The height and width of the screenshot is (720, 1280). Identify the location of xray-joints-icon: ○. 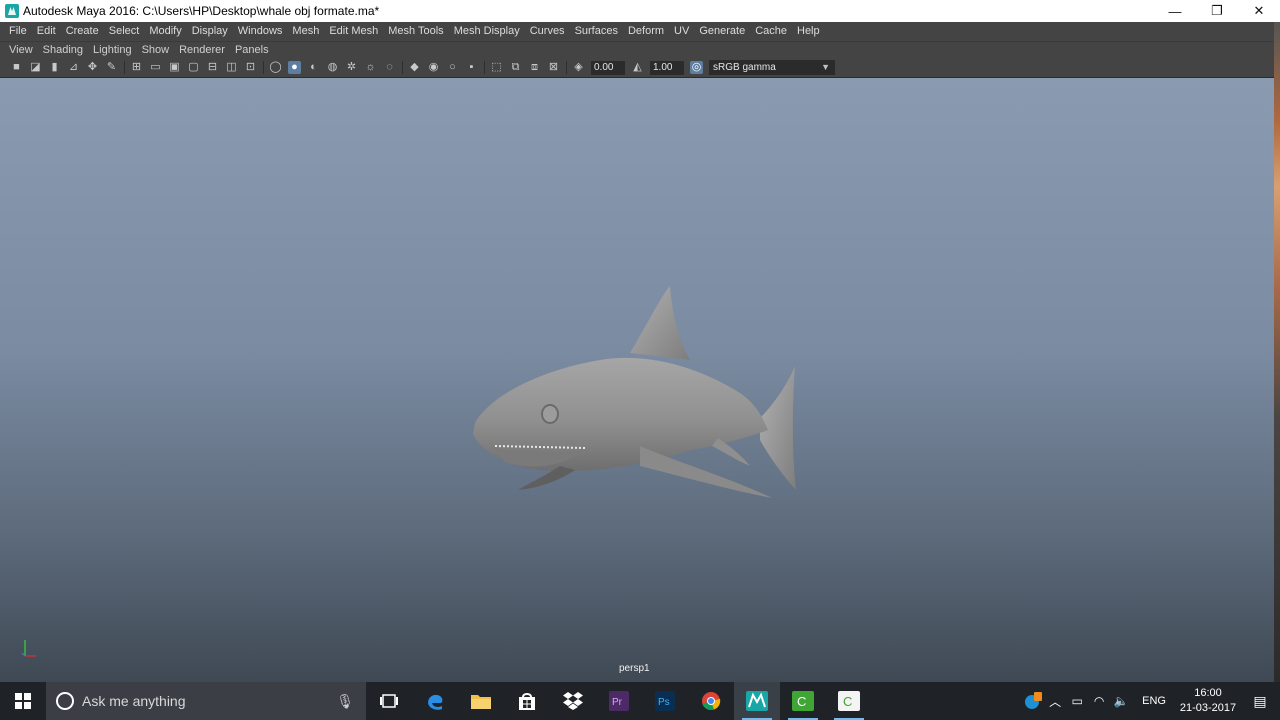
(452, 67).